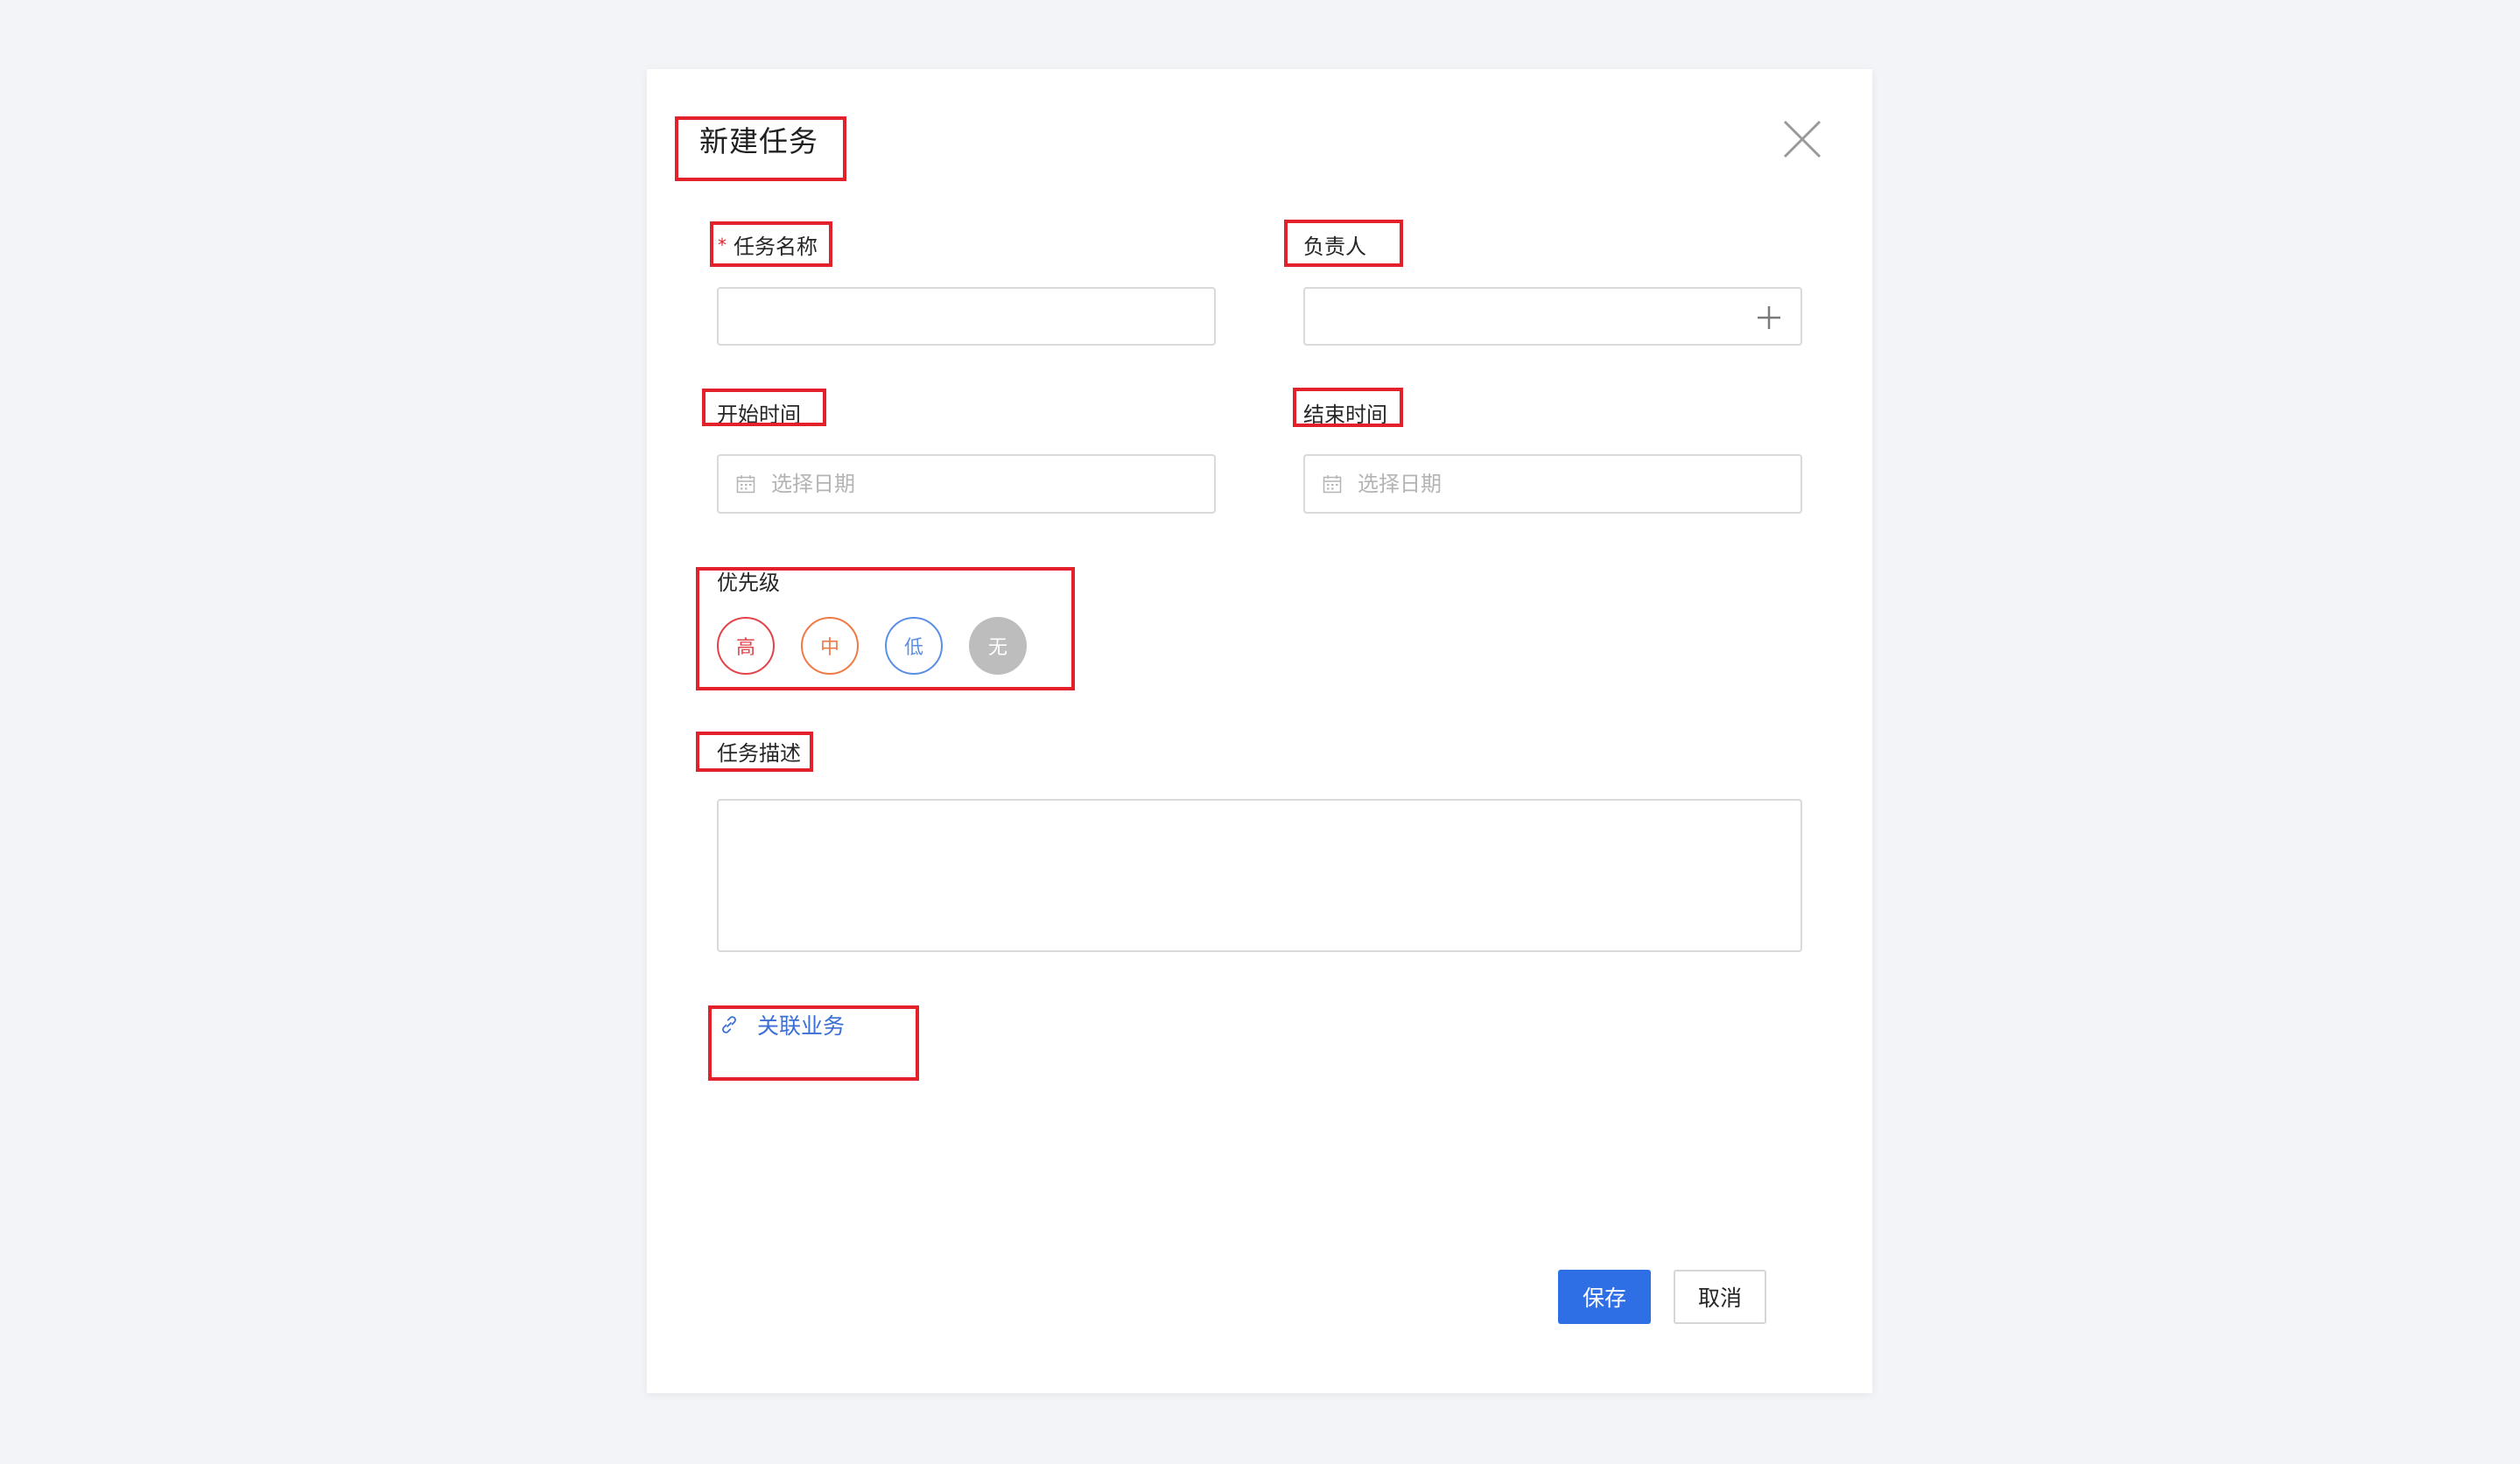 This screenshot has height=1464, width=2520. I want to click on start-date-picker, so click(966, 484).